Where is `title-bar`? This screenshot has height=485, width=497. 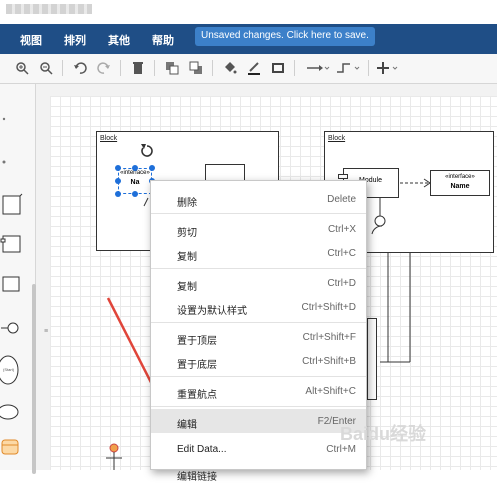 title-bar is located at coordinates (248, 12).